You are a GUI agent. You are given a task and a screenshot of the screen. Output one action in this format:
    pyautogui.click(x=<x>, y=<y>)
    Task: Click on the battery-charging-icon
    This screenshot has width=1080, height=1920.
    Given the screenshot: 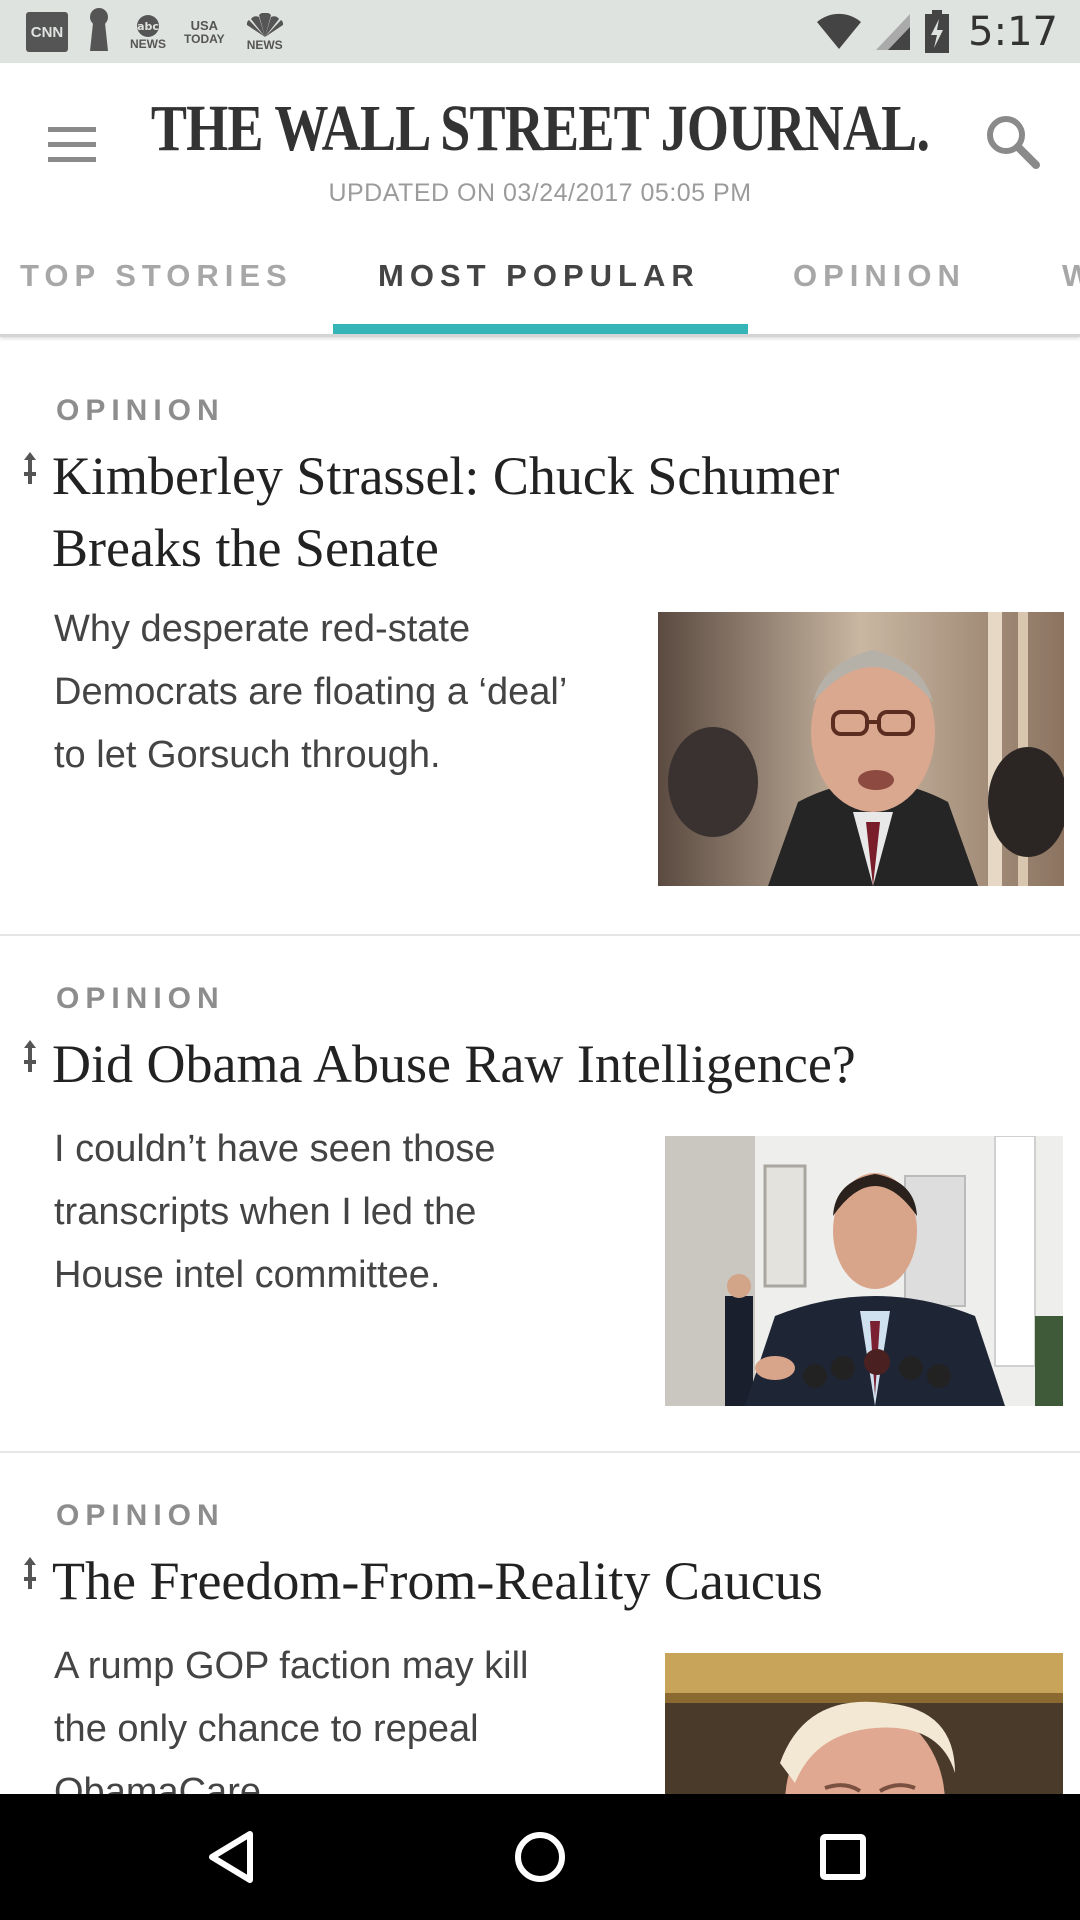 What is the action you would take?
    pyautogui.click(x=937, y=31)
    